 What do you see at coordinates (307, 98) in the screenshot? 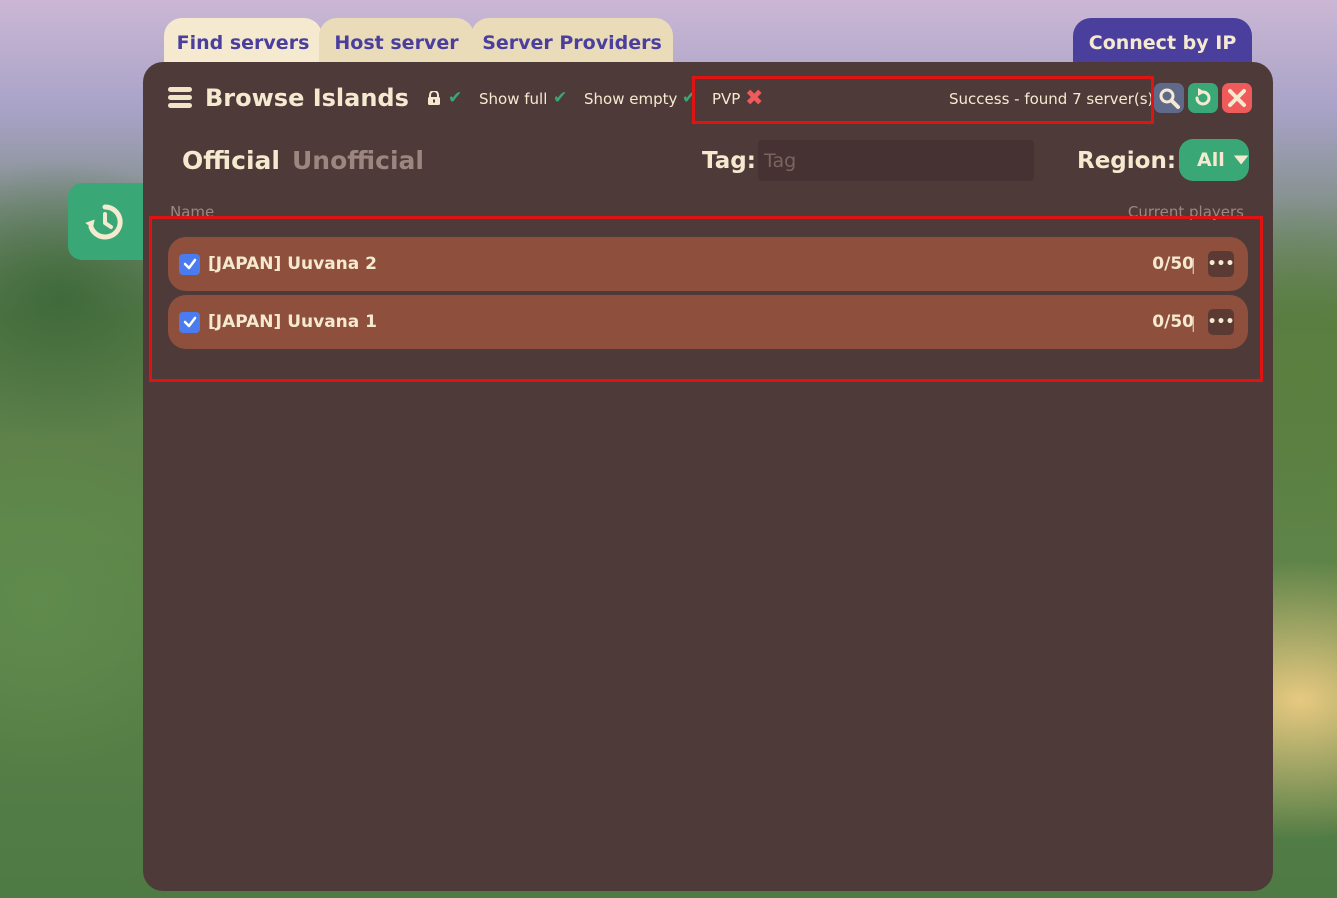
I see `panel-title: Browse Islands` at bounding box center [307, 98].